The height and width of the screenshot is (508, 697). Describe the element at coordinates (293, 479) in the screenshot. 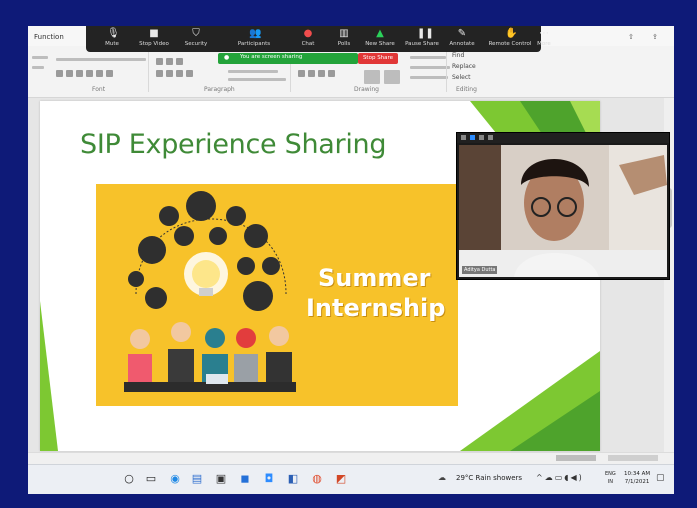

I see `word-icon: ◧` at that location.